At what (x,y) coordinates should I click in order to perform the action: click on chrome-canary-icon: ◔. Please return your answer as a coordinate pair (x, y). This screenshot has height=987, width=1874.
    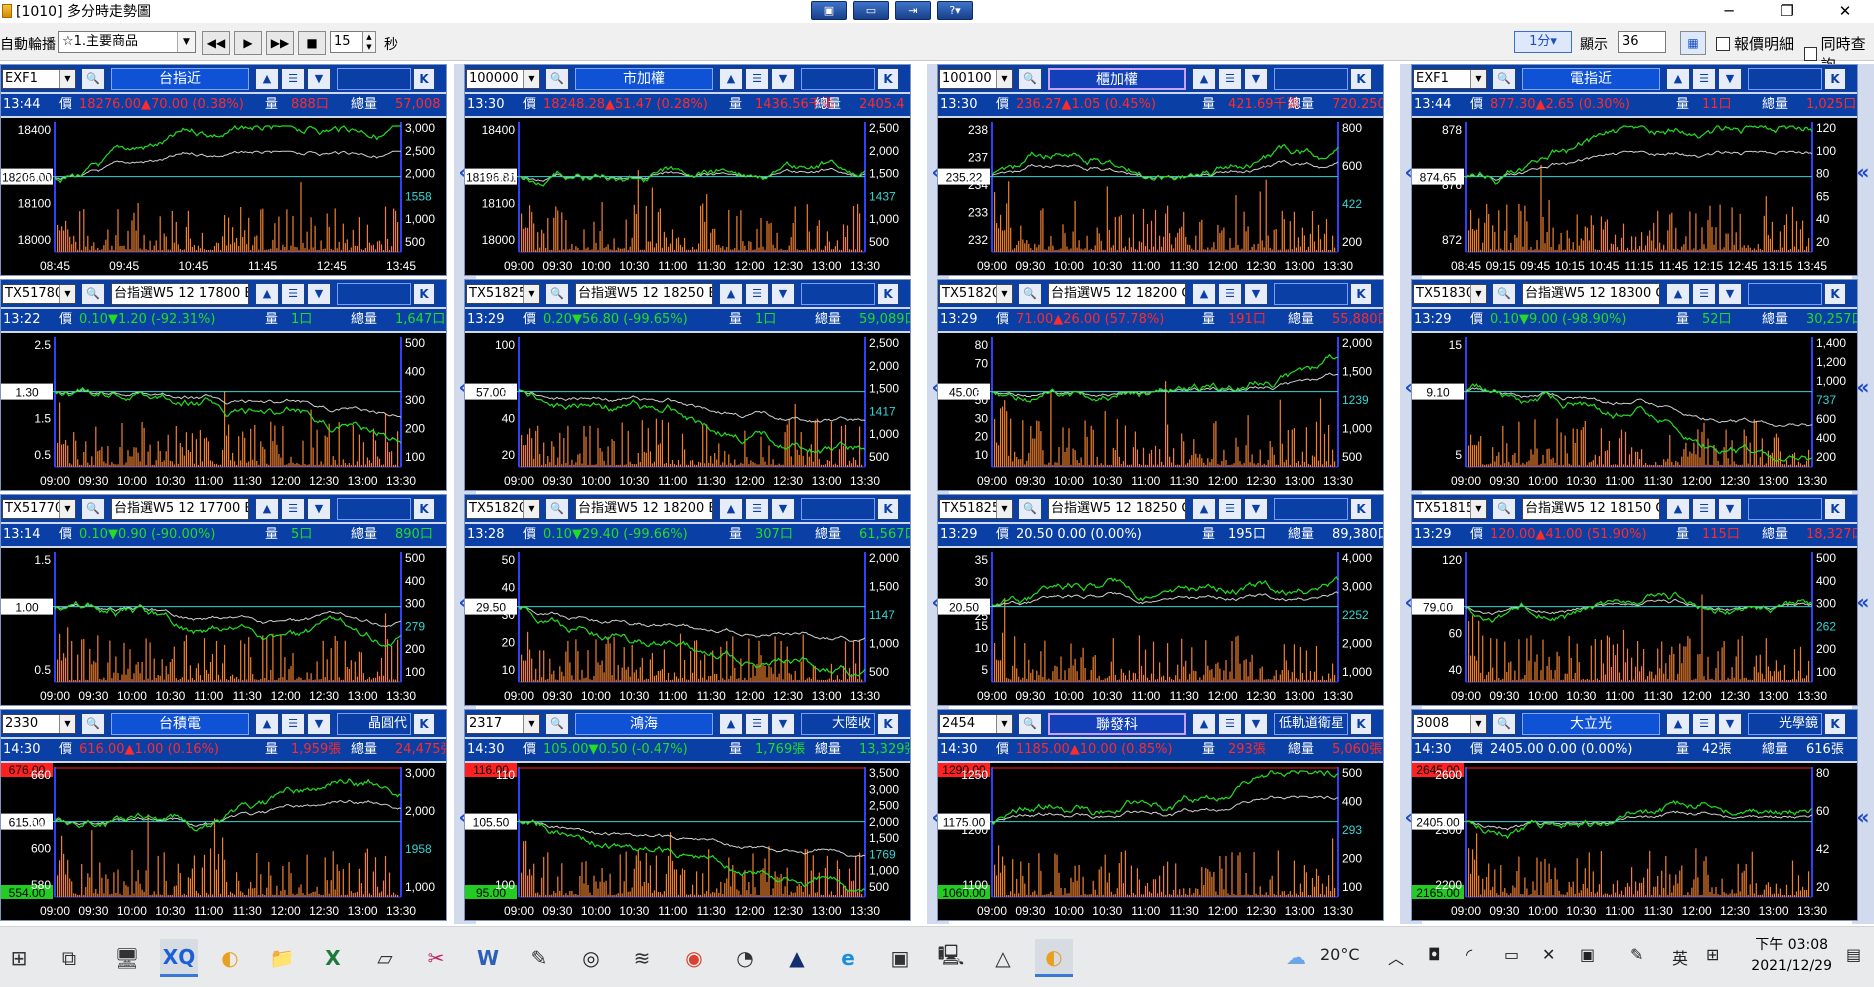
    Looking at the image, I should click on (745, 958).